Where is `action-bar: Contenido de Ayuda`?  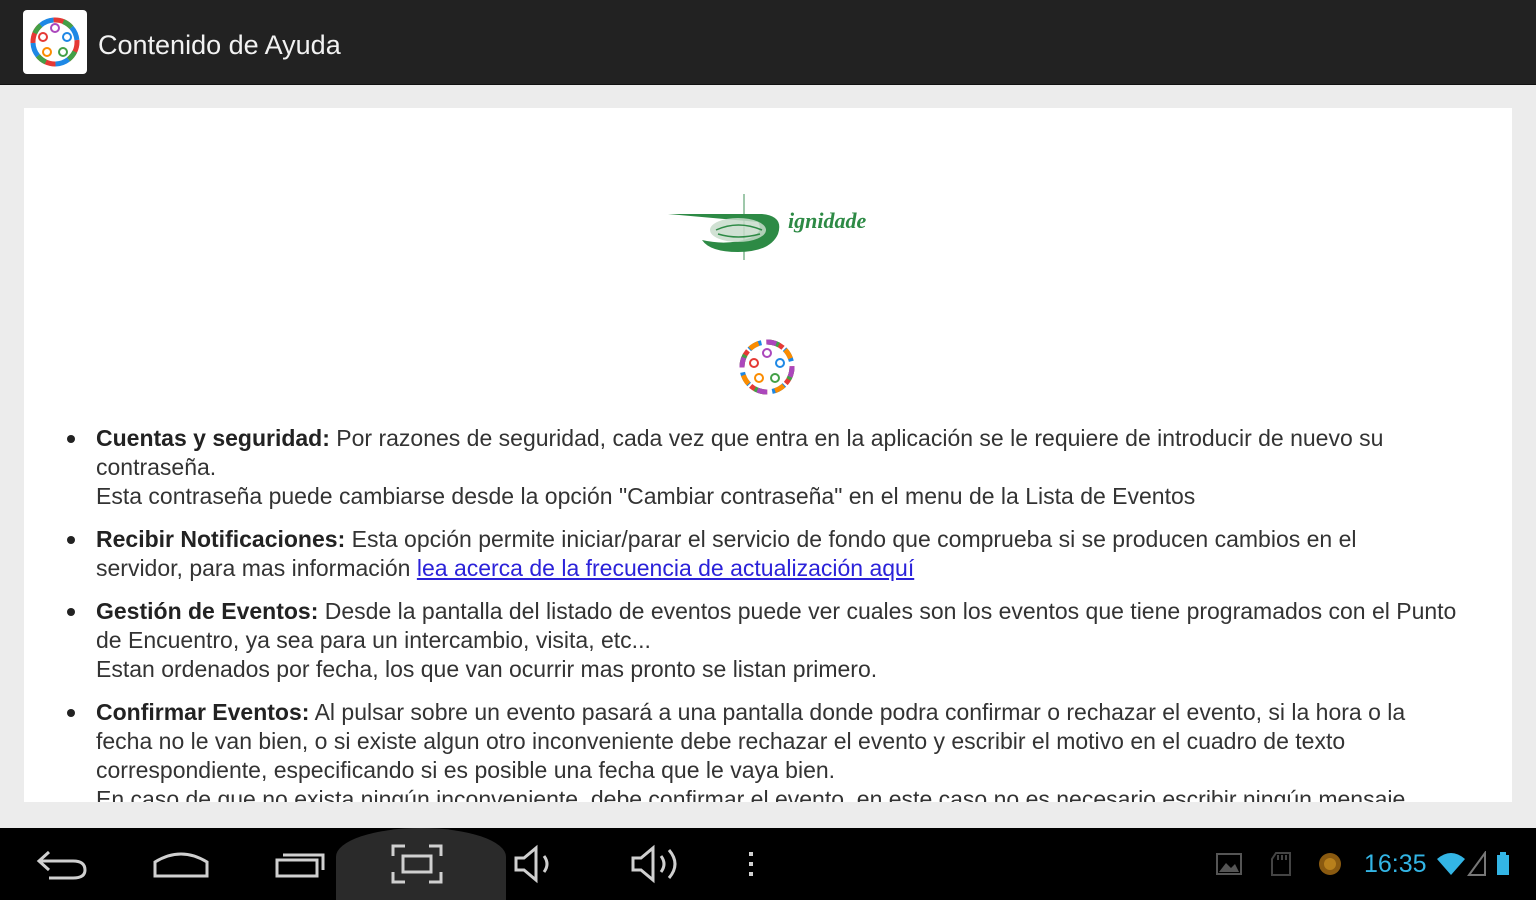 action-bar: Contenido de Ayuda is located at coordinates (768, 42).